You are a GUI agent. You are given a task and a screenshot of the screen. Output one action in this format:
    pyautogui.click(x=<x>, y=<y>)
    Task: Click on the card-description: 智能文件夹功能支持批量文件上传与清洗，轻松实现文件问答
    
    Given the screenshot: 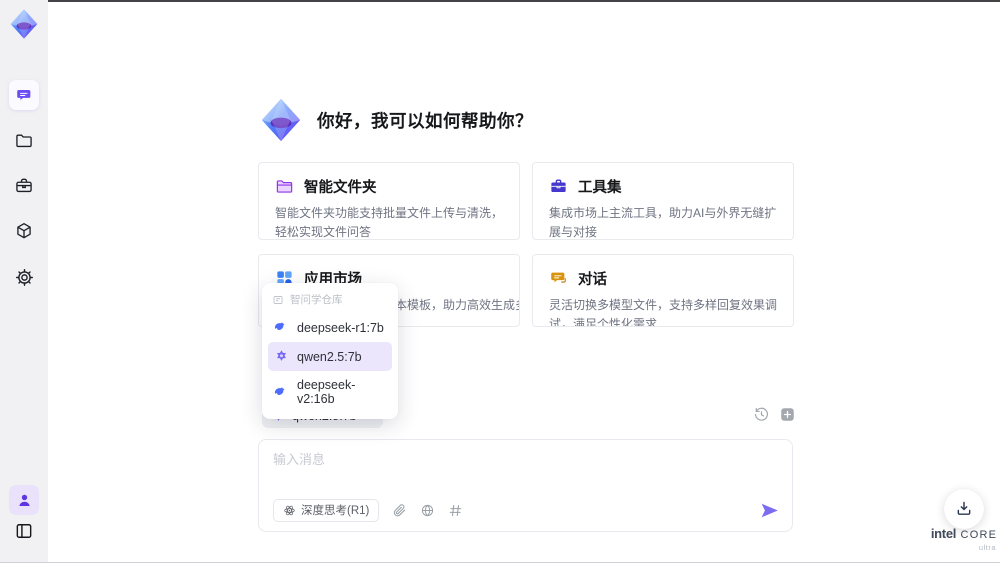 What is the action you would take?
    pyautogui.click(x=389, y=222)
    